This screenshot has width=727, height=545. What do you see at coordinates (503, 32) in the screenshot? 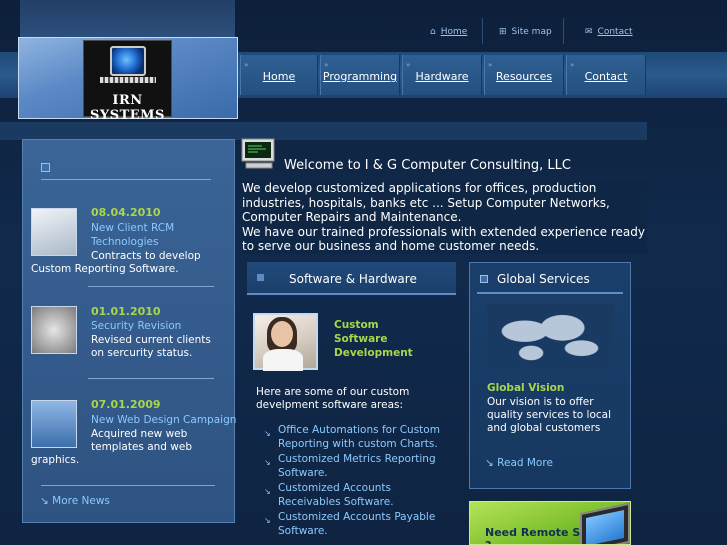
I see `sitemap-icon: ⊞` at bounding box center [503, 32].